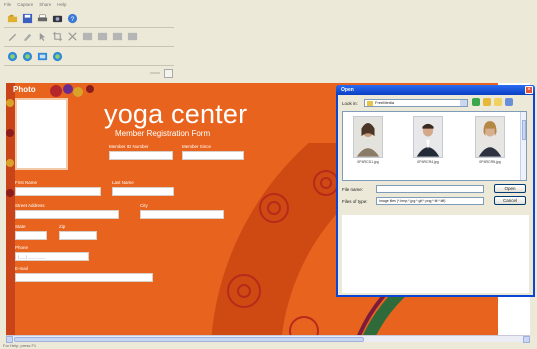 The image size is (537, 349). I want to click on chevron-down-icon, so click(463, 103).